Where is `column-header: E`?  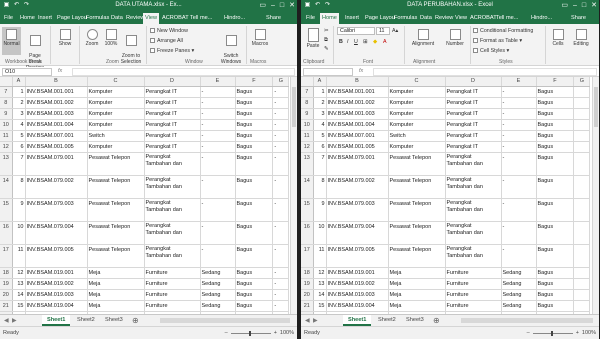 column-header: E is located at coordinates (218, 82).